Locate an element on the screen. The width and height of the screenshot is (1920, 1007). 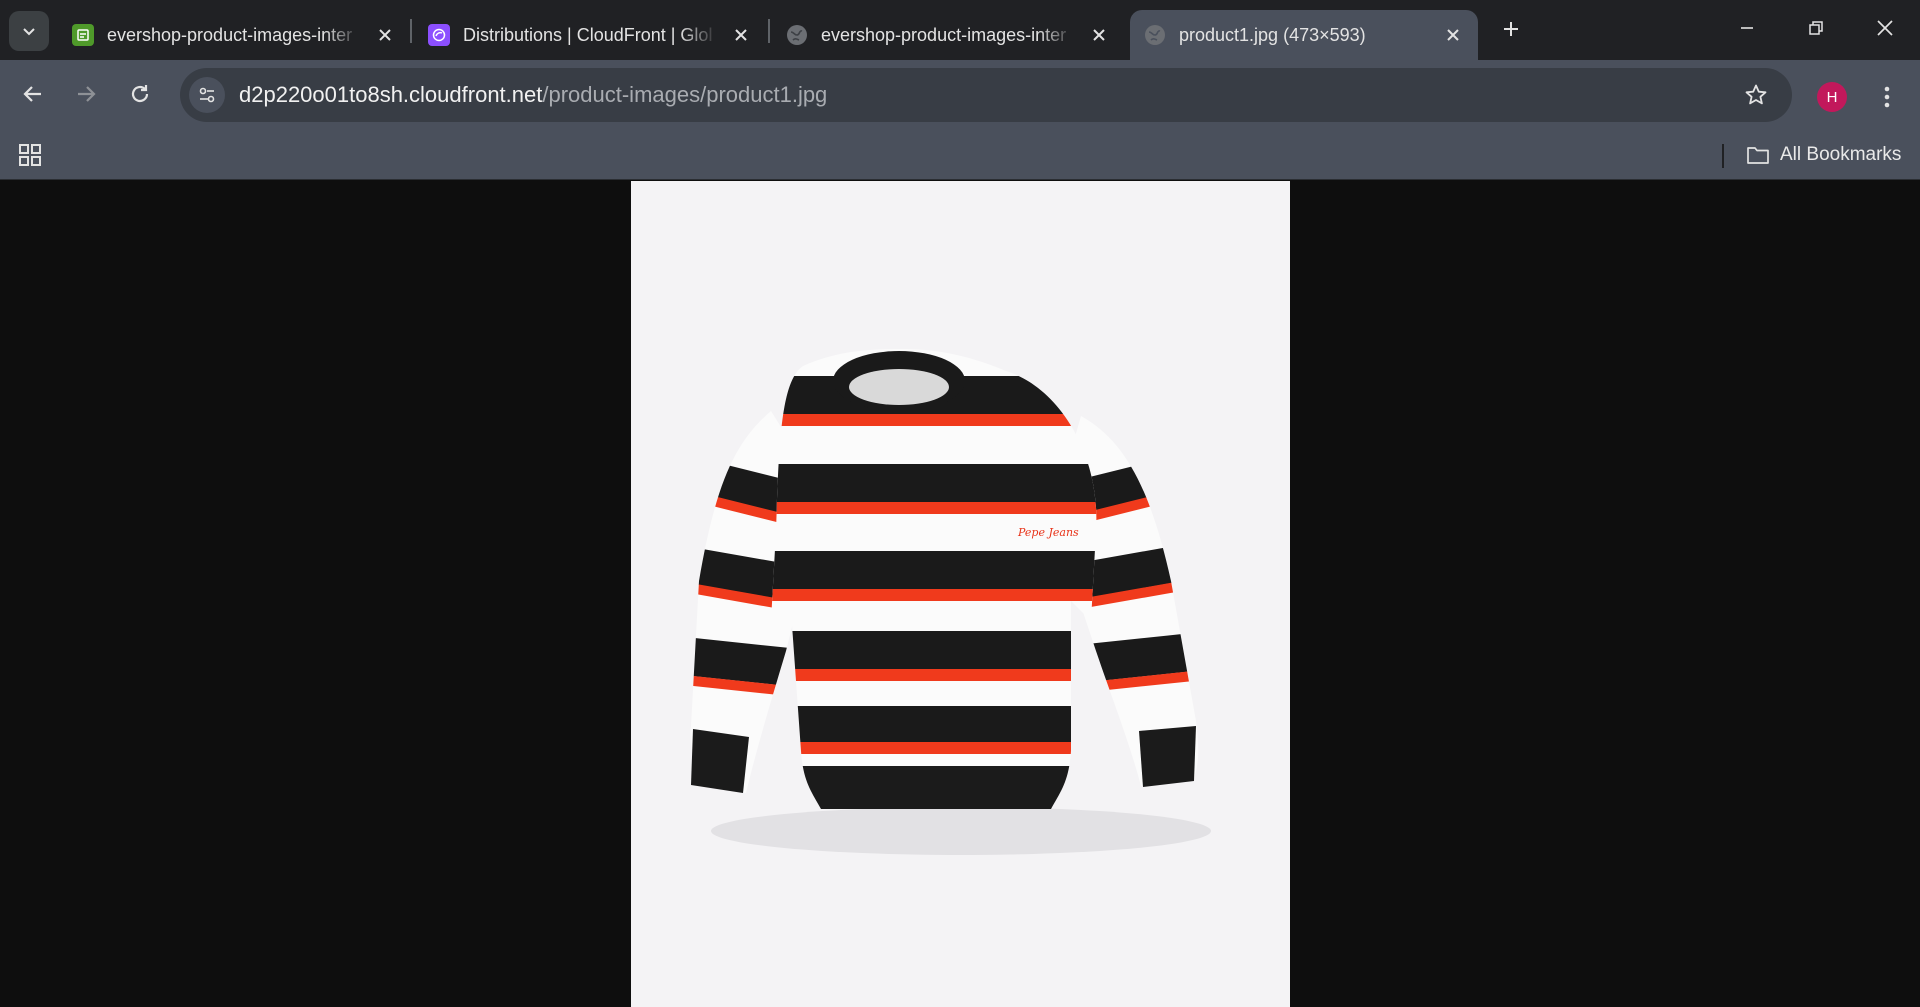
apps-grid-icon is located at coordinates (30, 155).